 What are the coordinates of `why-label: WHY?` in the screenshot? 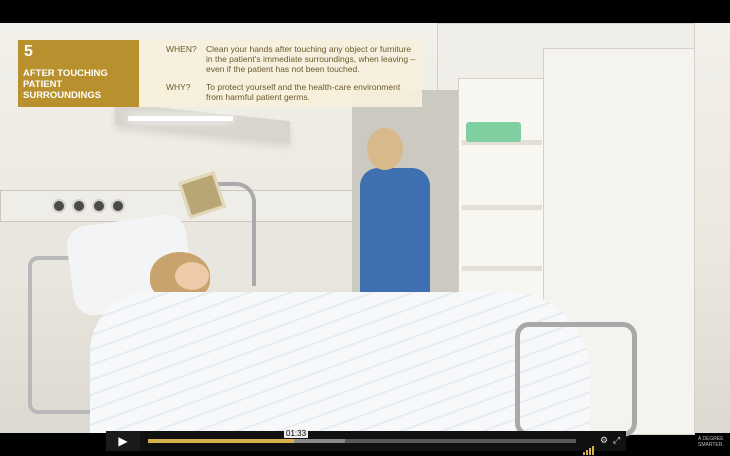 It's located at (178, 87).